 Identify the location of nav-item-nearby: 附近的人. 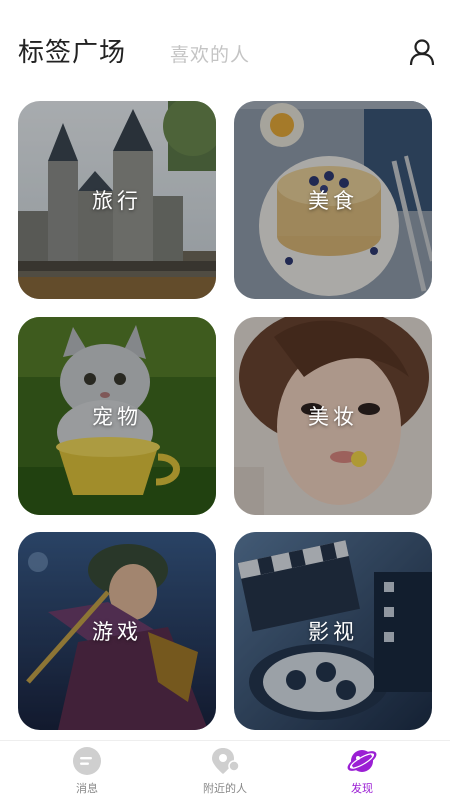
(225, 770).